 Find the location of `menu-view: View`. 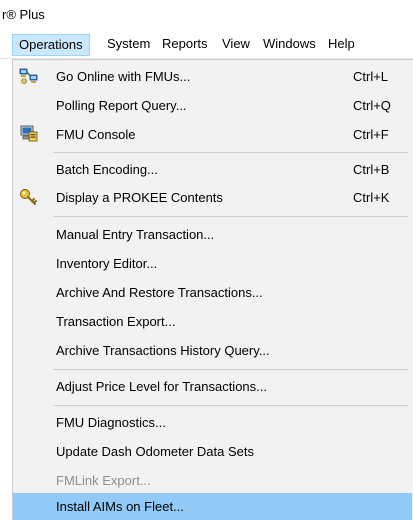

menu-view: View is located at coordinates (236, 45).